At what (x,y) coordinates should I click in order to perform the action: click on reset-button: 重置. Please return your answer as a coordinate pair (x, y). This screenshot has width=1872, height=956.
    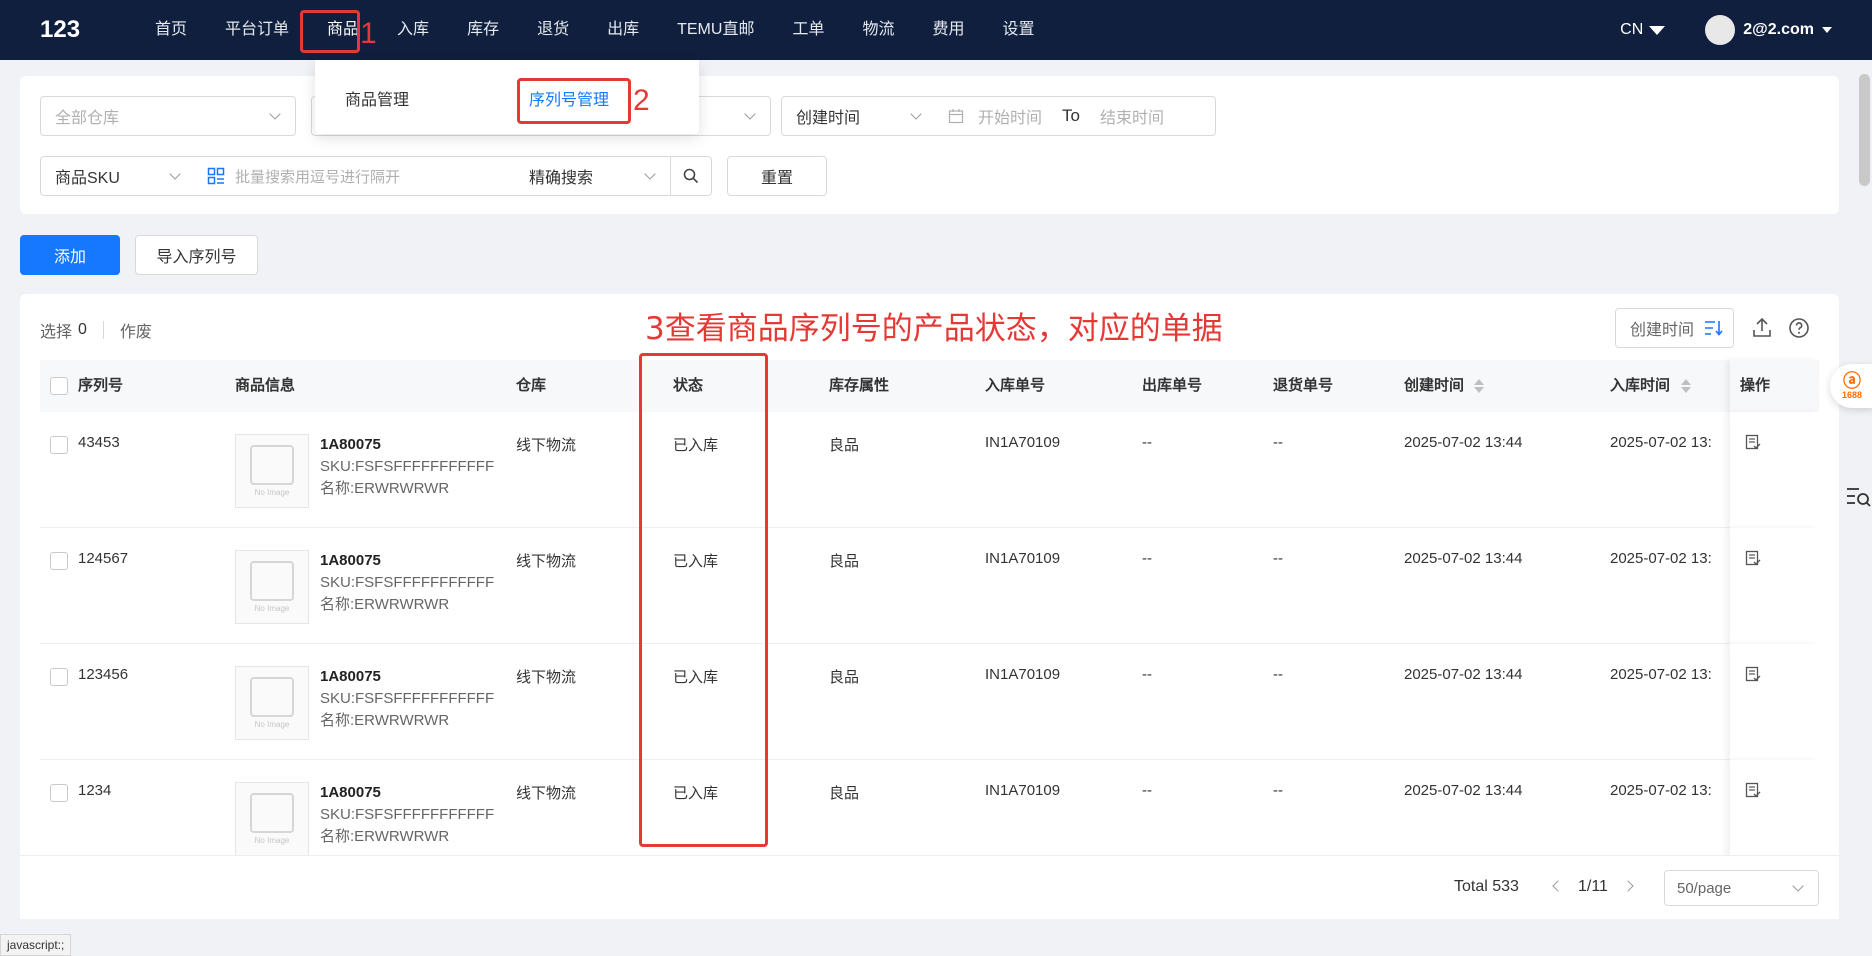
    Looking at the image, I should click on (777, 176).